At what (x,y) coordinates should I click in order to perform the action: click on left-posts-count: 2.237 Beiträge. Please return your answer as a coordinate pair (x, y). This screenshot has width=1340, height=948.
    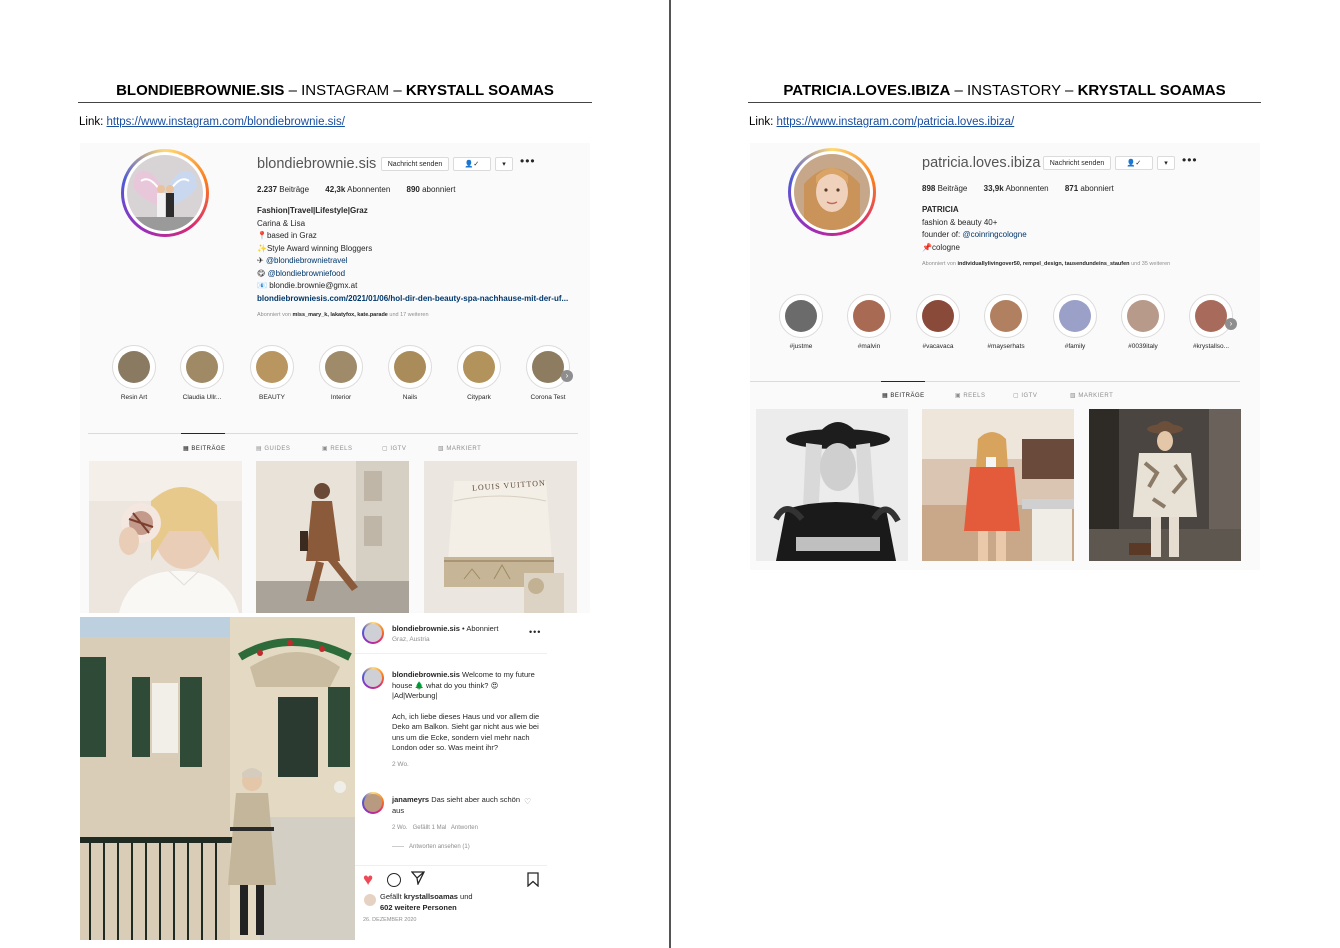
    Looking at the image, I should click on (283, 189).